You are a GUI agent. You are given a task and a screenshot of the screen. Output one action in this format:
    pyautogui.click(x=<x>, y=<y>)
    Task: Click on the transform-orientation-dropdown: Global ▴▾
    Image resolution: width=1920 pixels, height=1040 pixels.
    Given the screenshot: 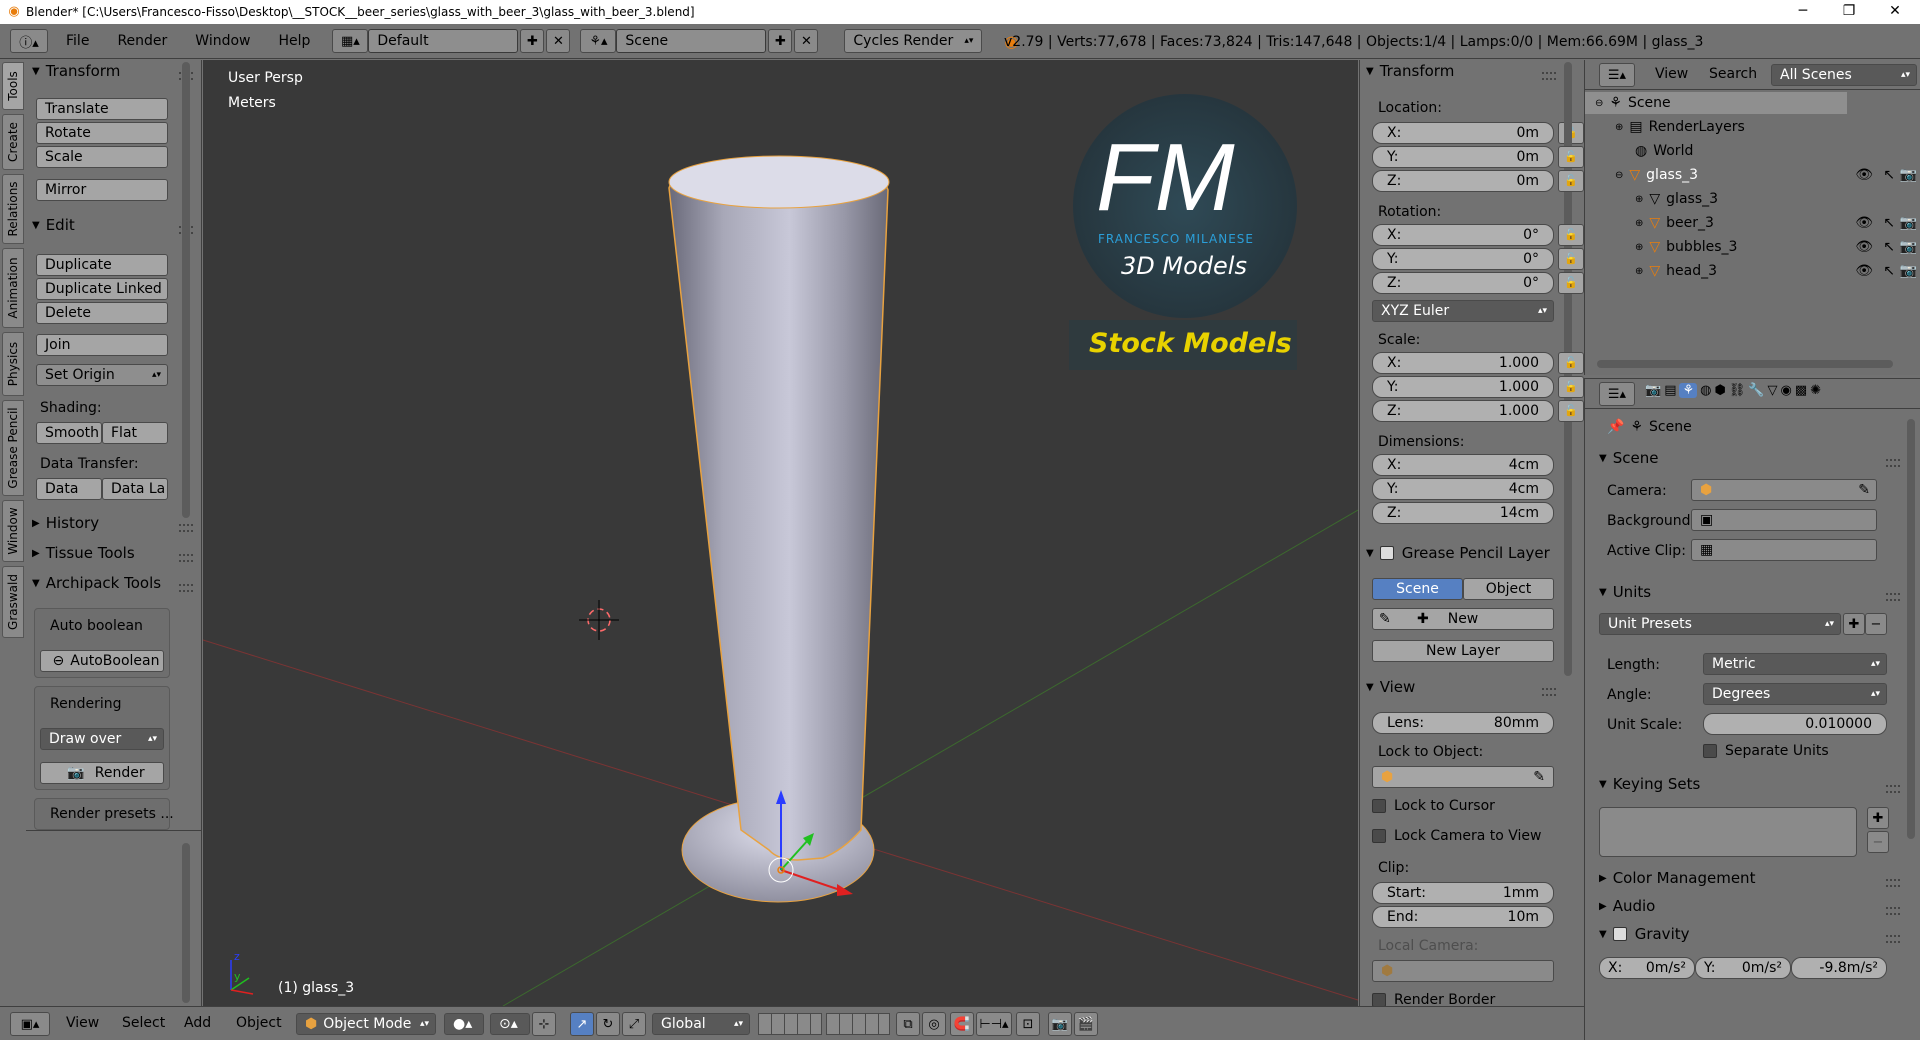 What is the action you would take?
    pyautogui.click(x=701, y=1024)
    